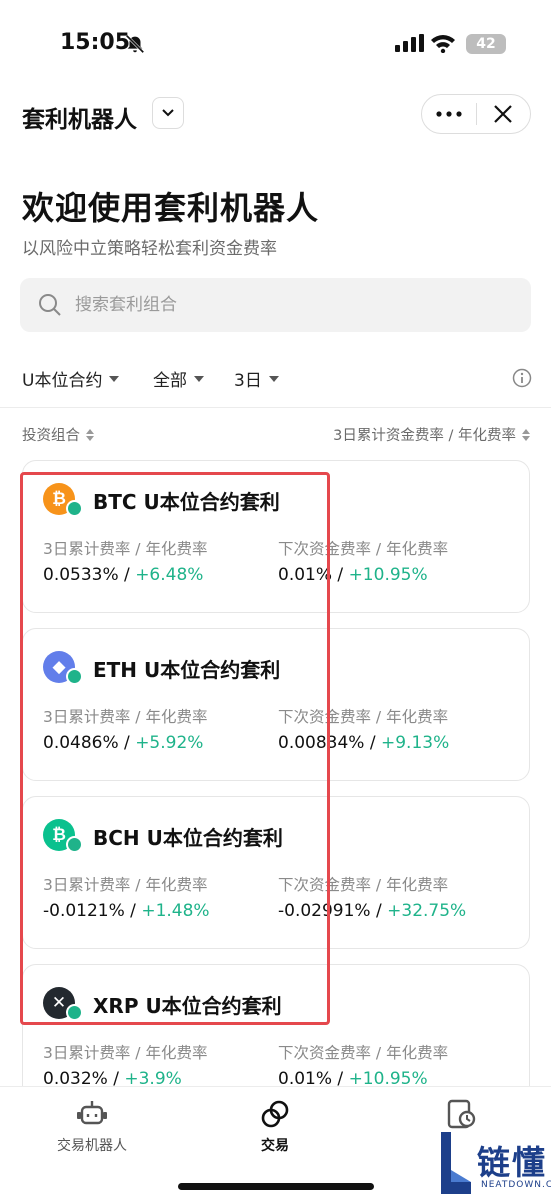 The image size is (551, 1200). What do you see at coordinates (275, 1146) in the screenshot?
I see `tab-label: 交易` at bounding box center [275, 1146].